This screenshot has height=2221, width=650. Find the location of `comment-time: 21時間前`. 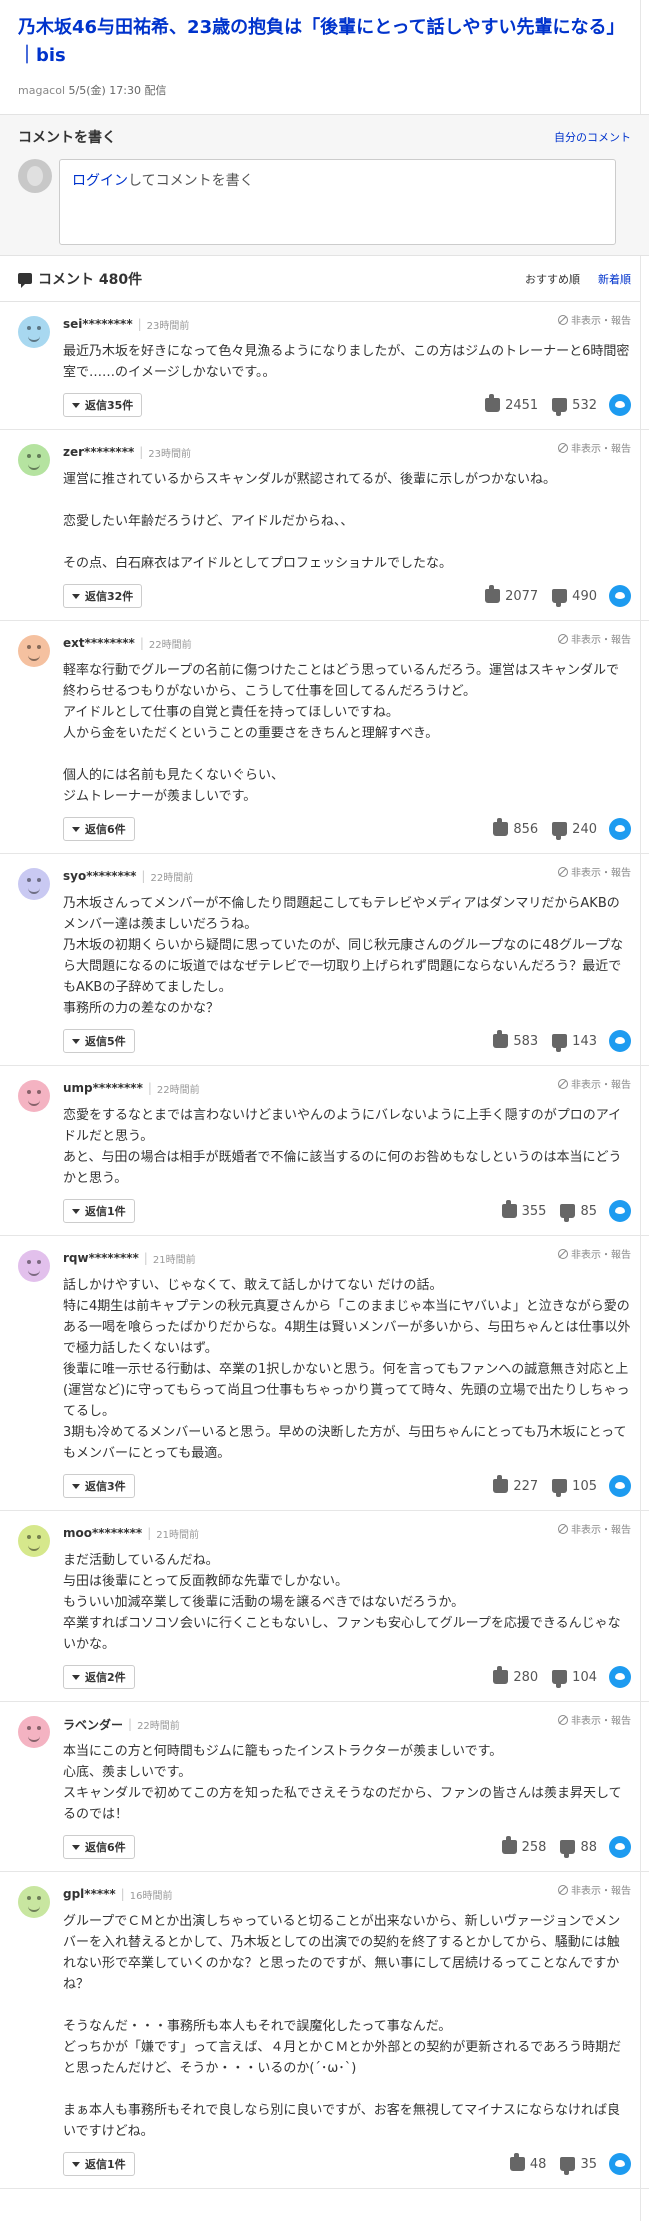

comment-time: 21時間前 is located at coordinates (177, 1535).